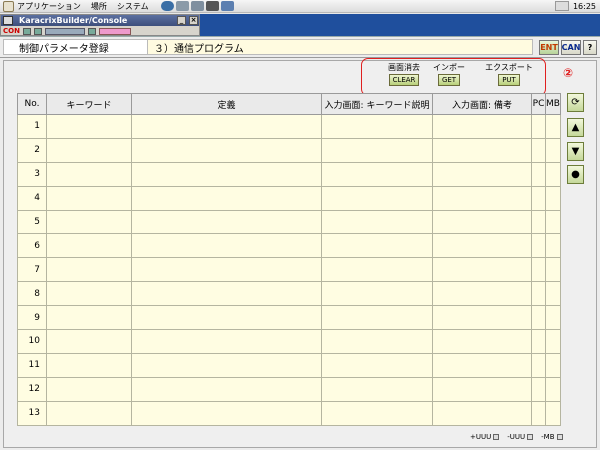  What do you see at coordinates (575, 174) in the screenshot?
I see `select-button: ●` at bounding box center [575, 174].